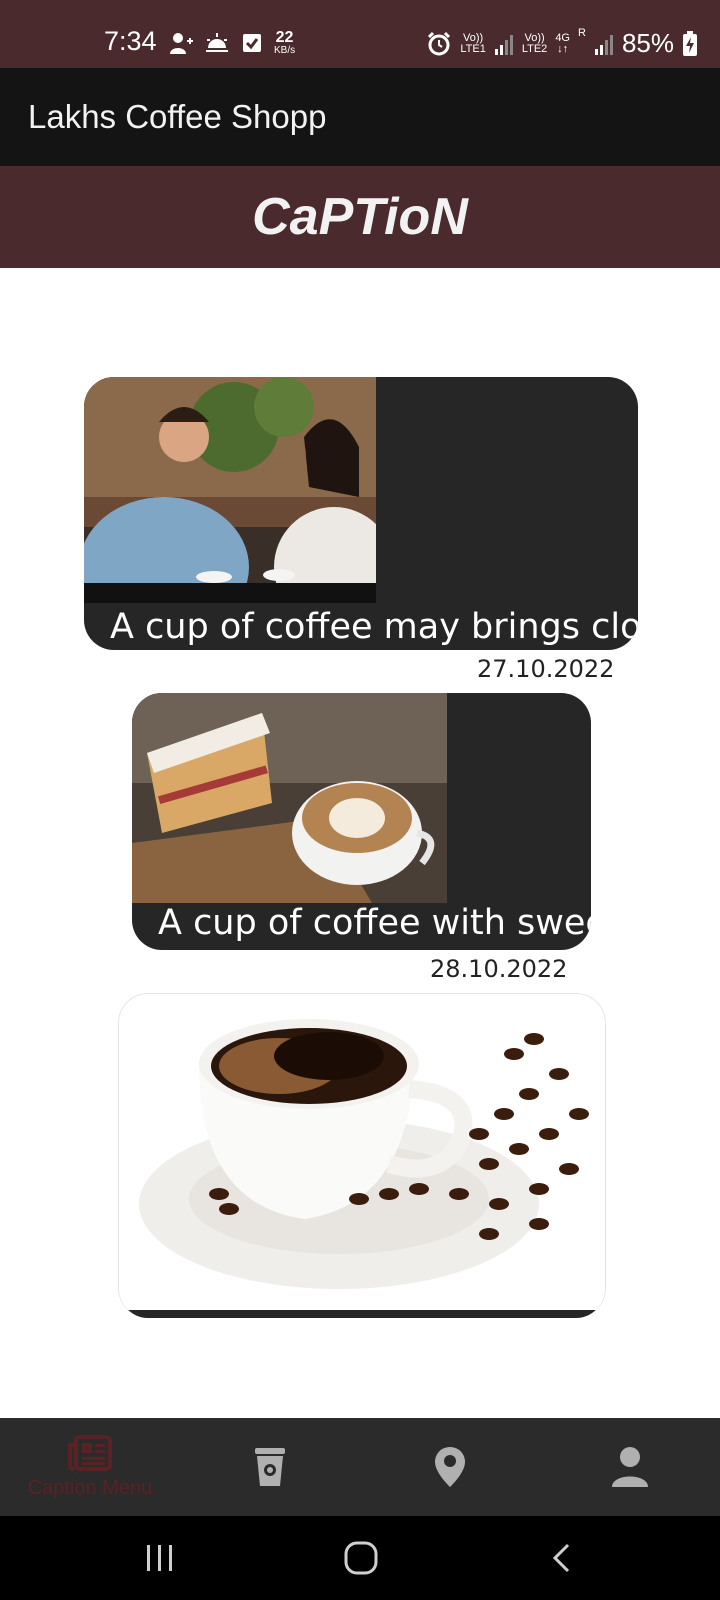 Image resolution: width=720 pixels, height=1600 pixels. I want to click on nav-item-location, so click(450, 1467).